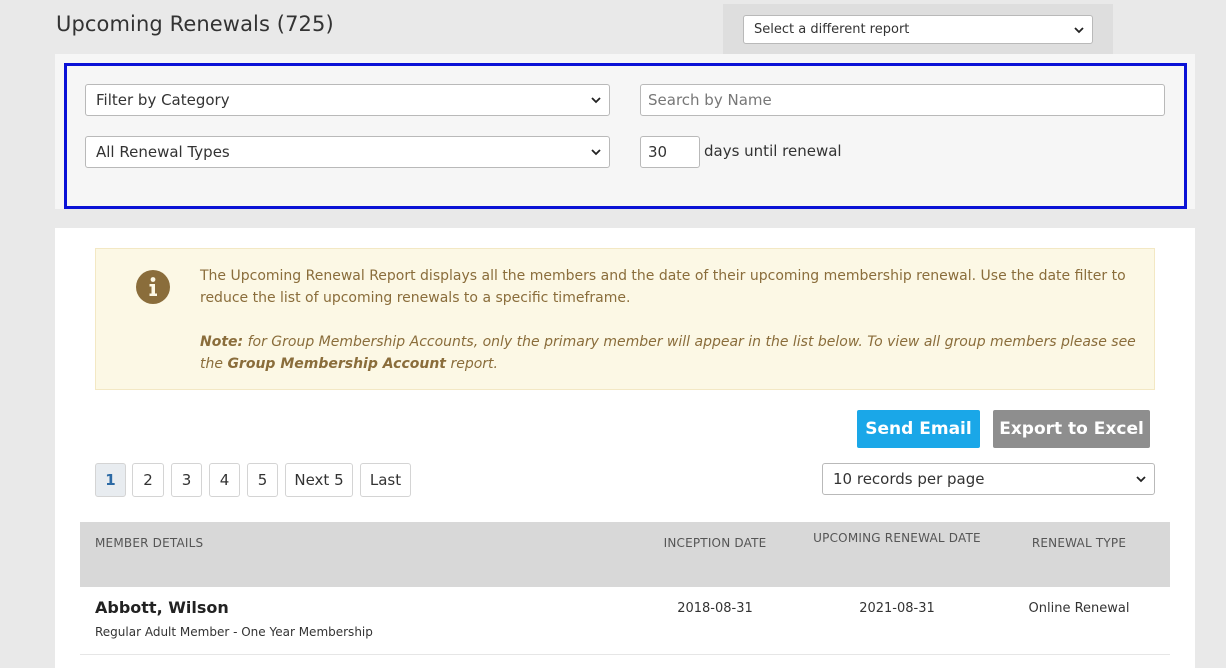  Describe the element at coordinates (262, 480) in the screenshot. I see `page-5-button: 5` at that location.